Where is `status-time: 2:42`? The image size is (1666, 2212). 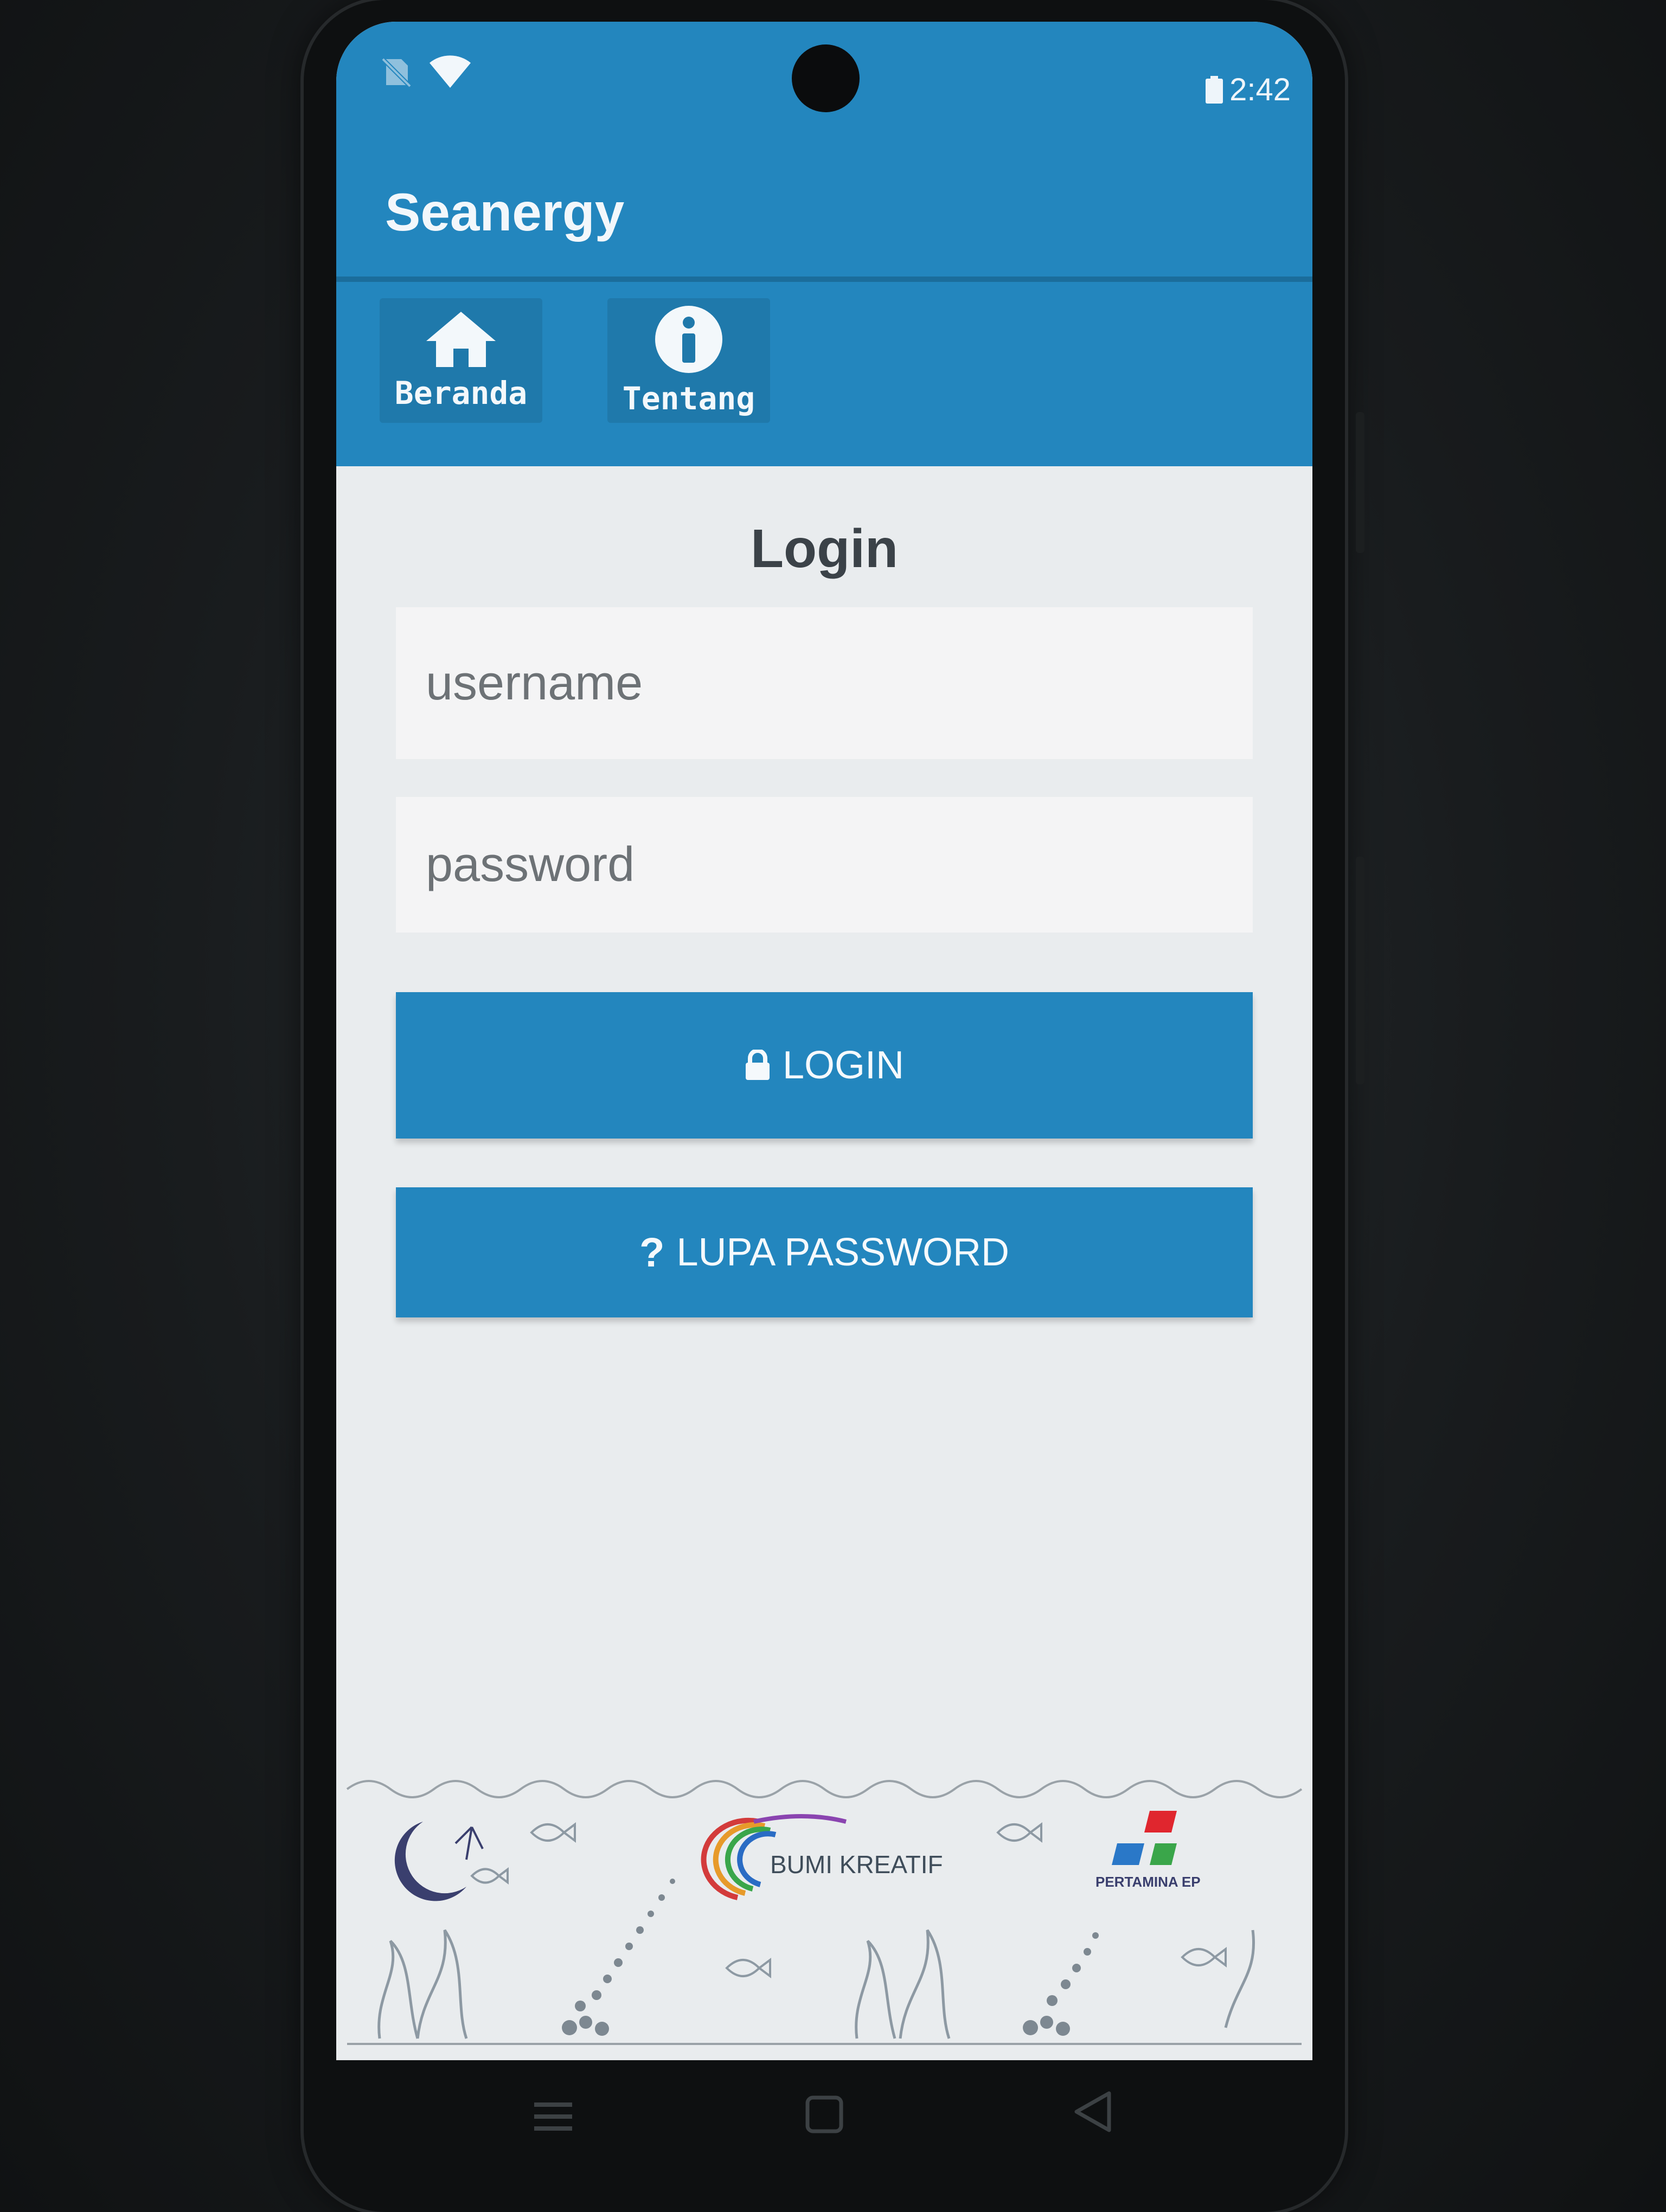
status-time: 2:42 is located at coordinates (1260, 89).